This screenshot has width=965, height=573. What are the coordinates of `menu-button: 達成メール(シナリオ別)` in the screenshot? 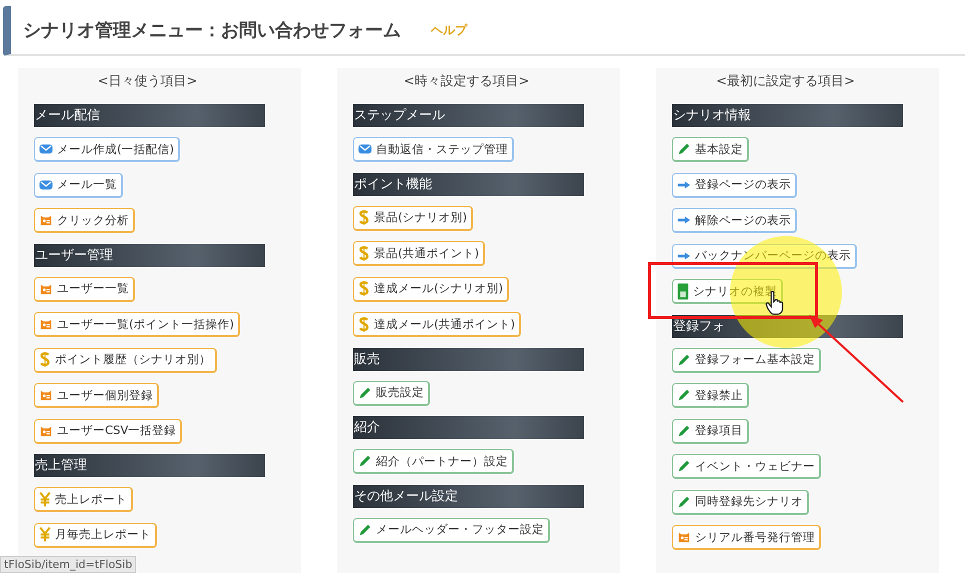 It's located at (431, 289).